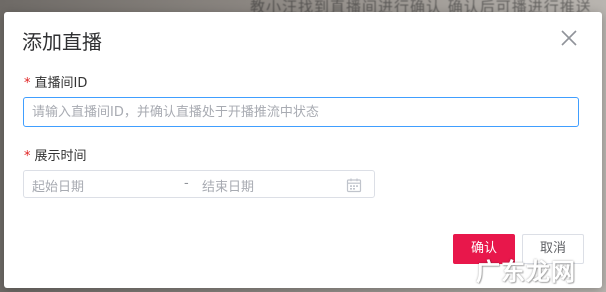 This screenshot has width=606, height=292. What do you see at coordinates (62, 42) in the screenshot?
I see `dialog-title: 添加直播` at bounding box center [62, 42].